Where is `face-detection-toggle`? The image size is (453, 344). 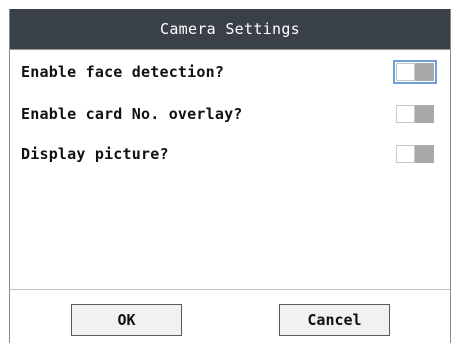
face-detection-toggle is located at coordinates (415, 72).